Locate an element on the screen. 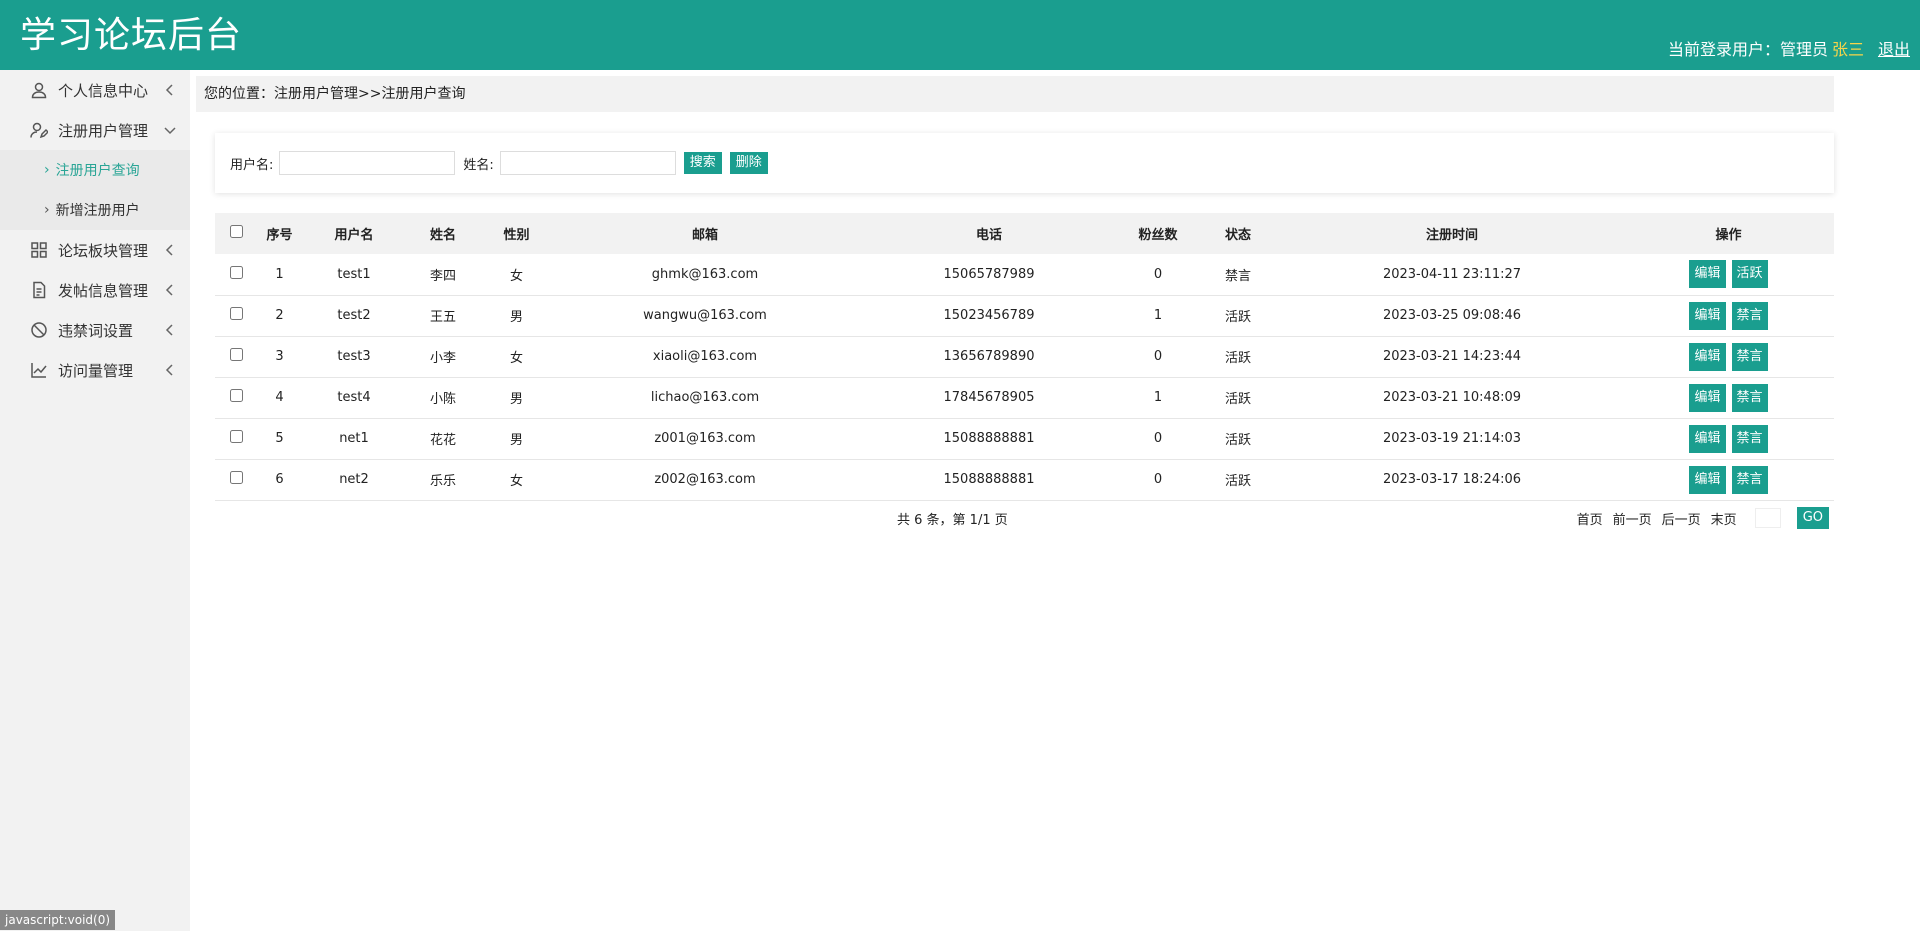 Image resolution: width=1920 pixels, height=931 pixels. delete-button: 删除 is located at coordinates (748, 163).